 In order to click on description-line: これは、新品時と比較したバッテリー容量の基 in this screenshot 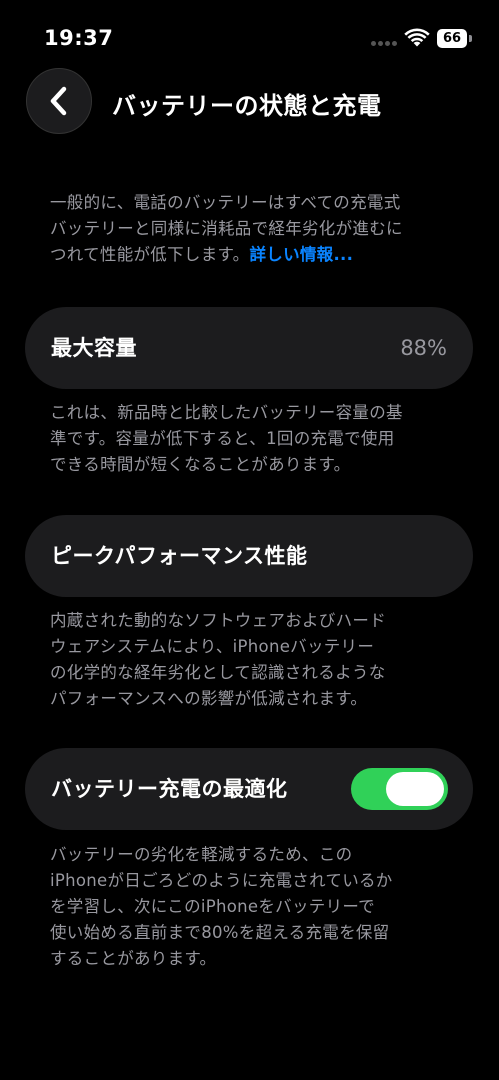, I will do `click(226, 412)`.